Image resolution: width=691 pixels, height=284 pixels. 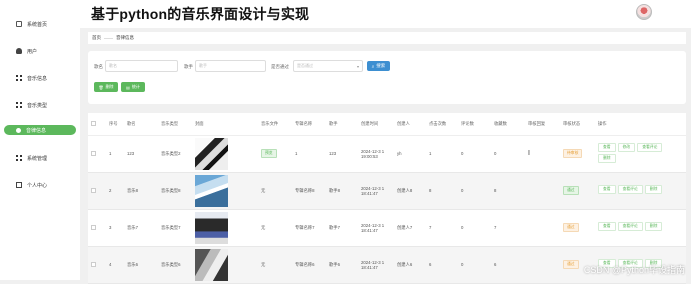 I want to click on edit-button: 修改, so click(x=627, y=147).